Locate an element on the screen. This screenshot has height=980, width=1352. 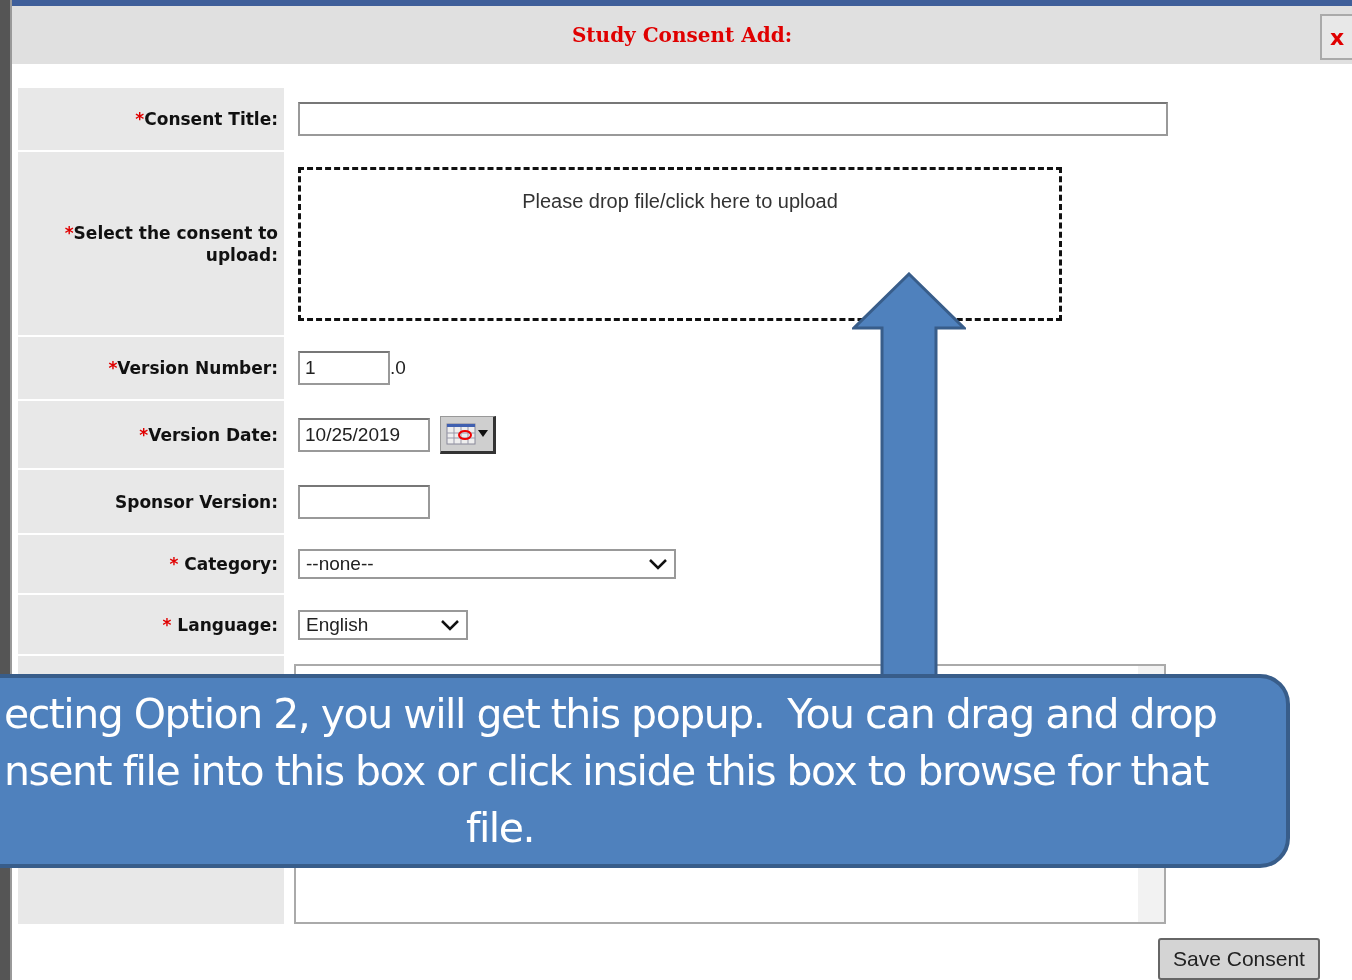
field-label: *Version Date: is located at coordinates (208, 434).